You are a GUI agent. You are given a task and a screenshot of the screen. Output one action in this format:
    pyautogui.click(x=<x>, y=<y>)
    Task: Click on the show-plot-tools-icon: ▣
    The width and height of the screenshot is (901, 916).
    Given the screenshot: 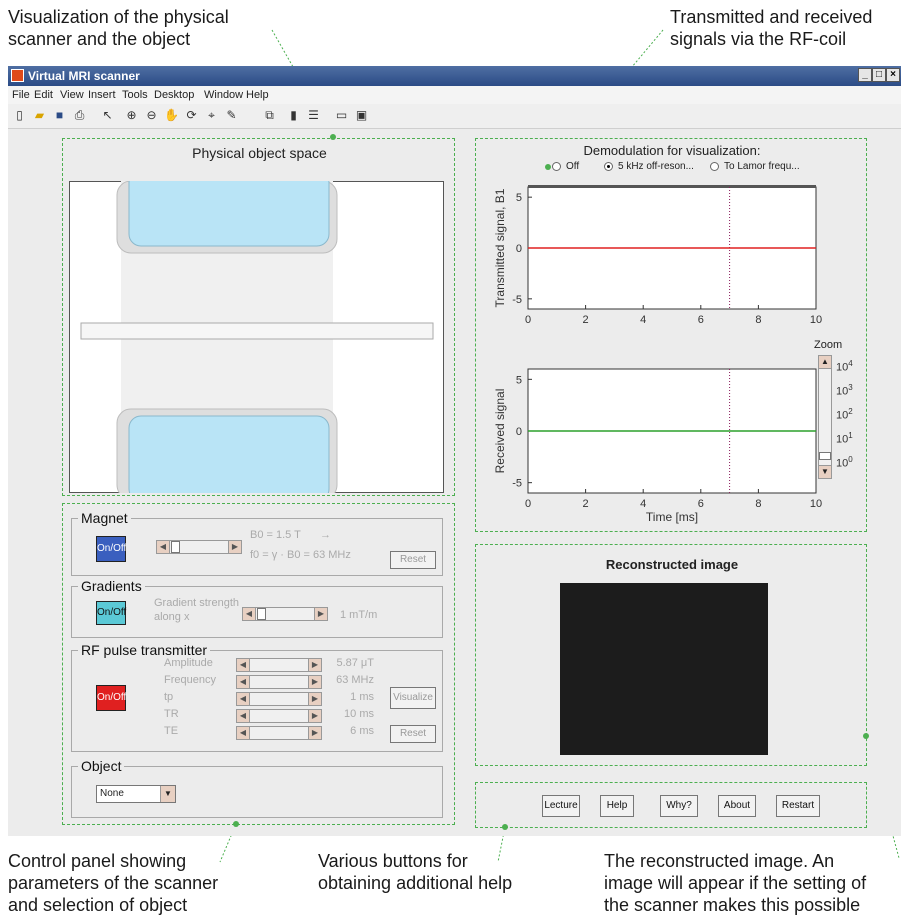 What is the action you would take?
    pyautogui.click(x=361, y=115)
    